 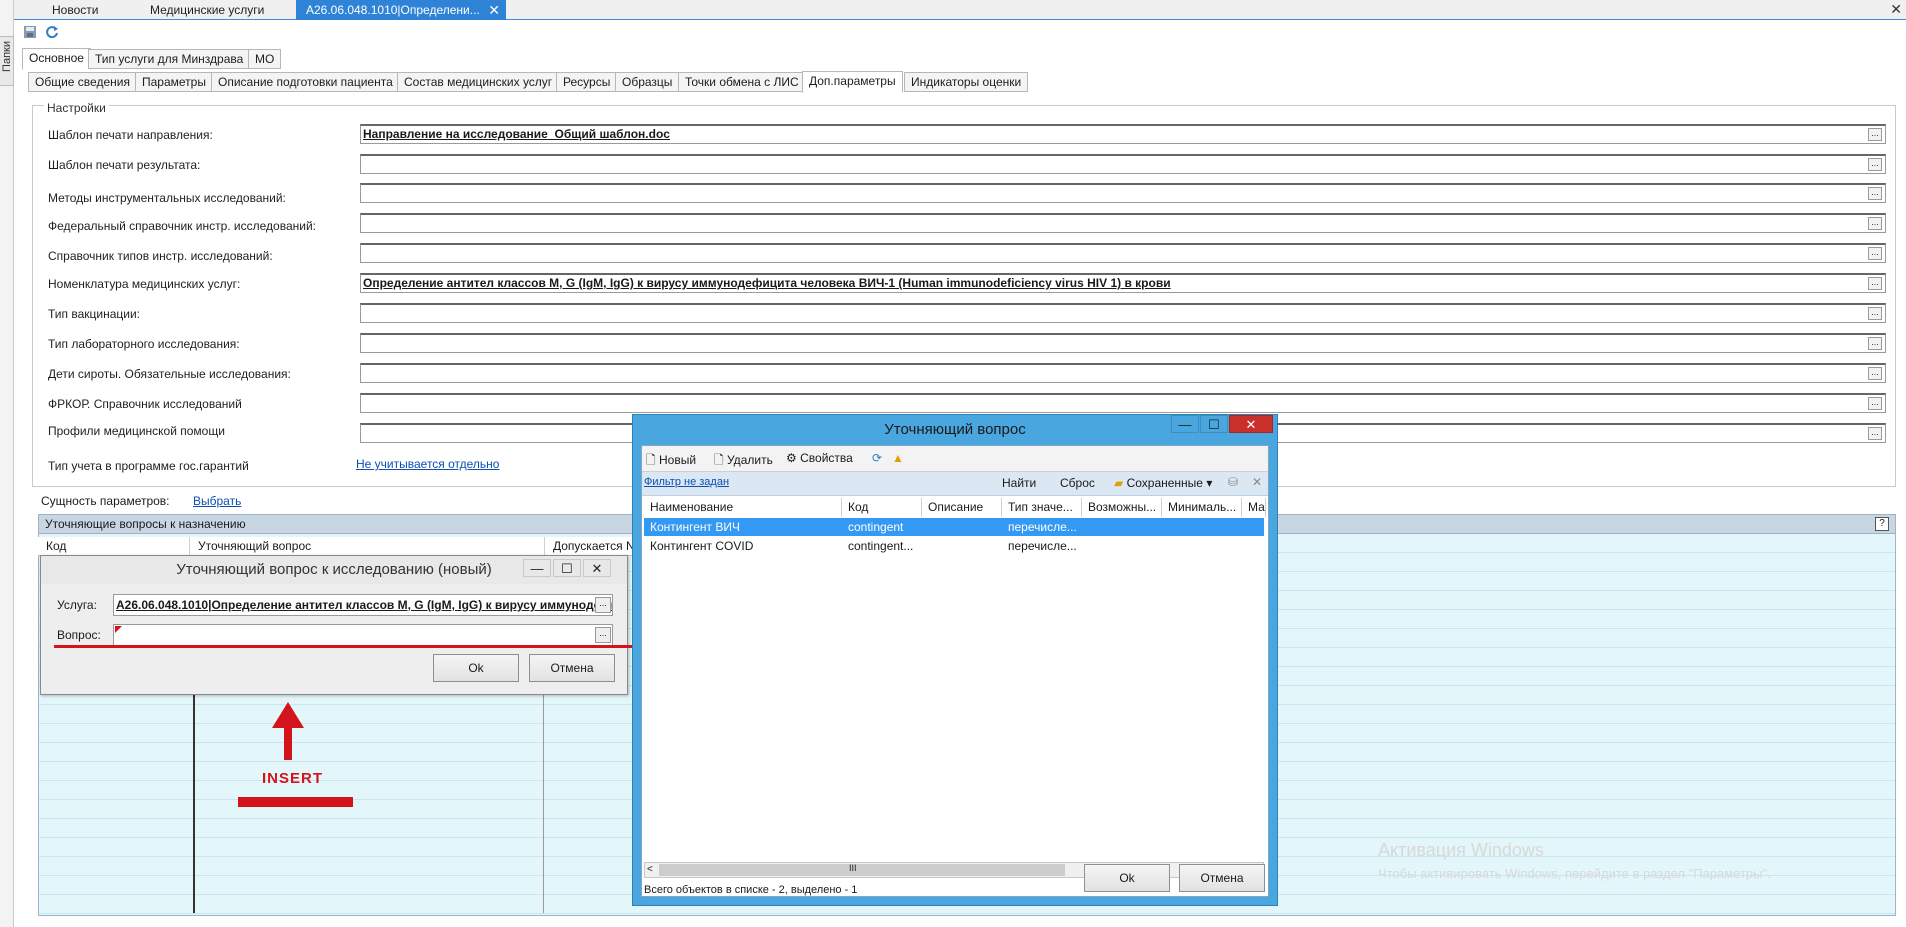 What do you see at coordinates (427, 464) in the screenshot?
I see `gos-guarantees-link: Не учитывается отдельно` at bounding box center [427, 464].